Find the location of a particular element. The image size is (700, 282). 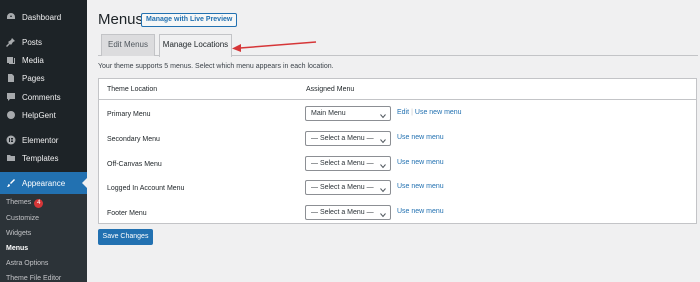

page-title: Menus is located at coordinates (121, 19).